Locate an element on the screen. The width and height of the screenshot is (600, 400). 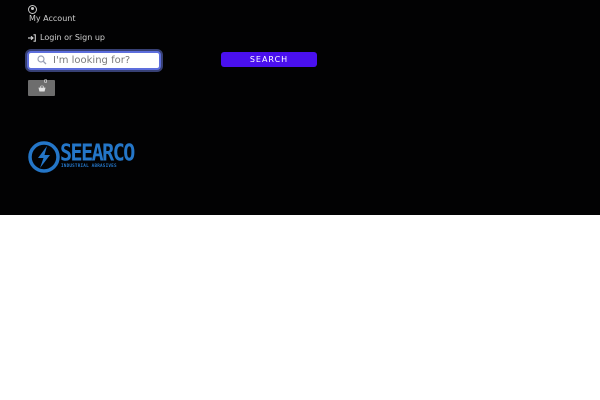
user-circle-icon is located at coordinates (32, 9).